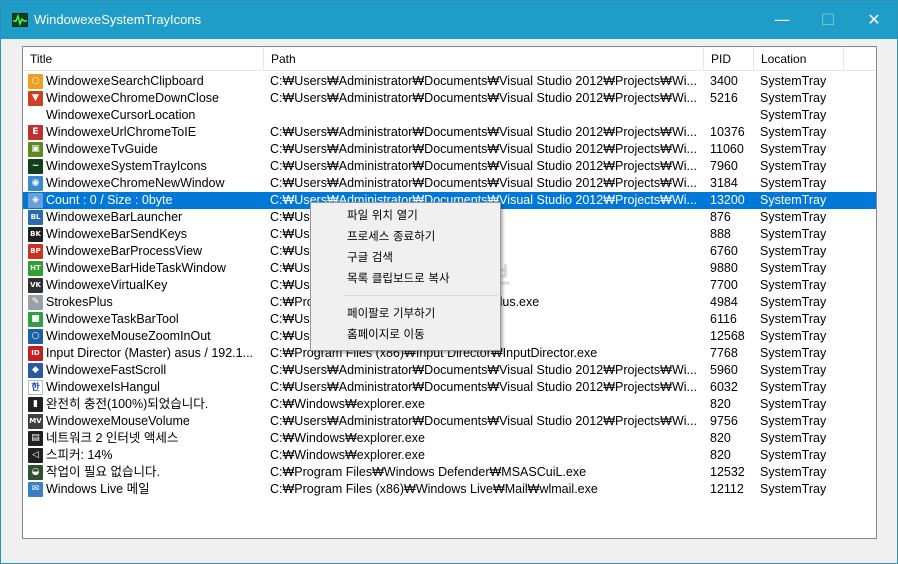 The height and width of the screenshot is (564, 898). Describe the element at coordinates (79, 455) in the screenshot. I see `cell-title: 스피커: 14%` at that location.